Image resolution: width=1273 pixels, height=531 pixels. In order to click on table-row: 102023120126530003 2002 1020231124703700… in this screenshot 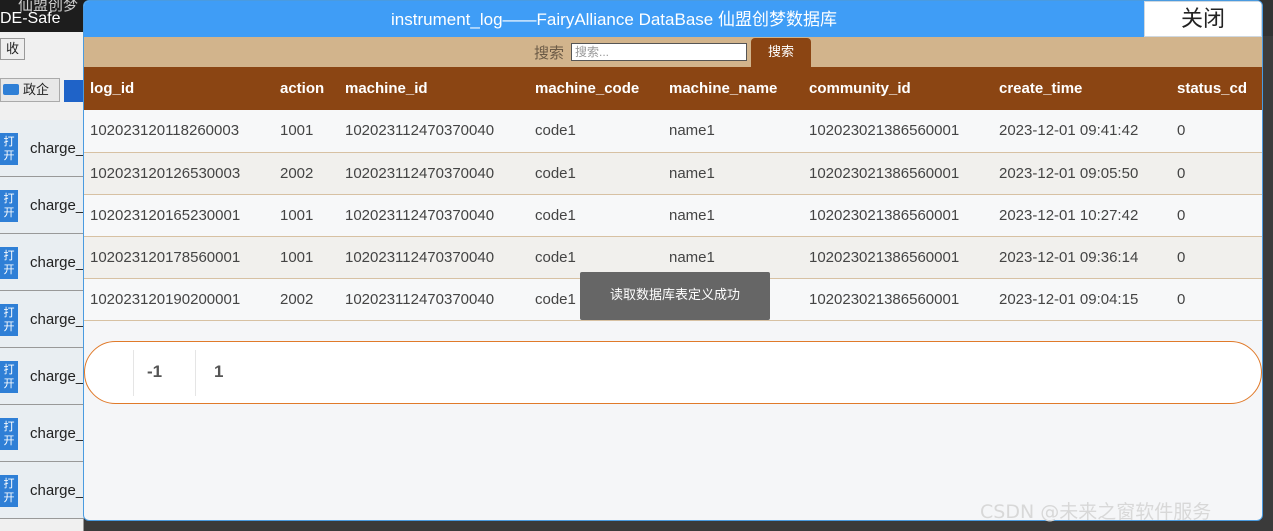, I will do `click(673, 173)`.